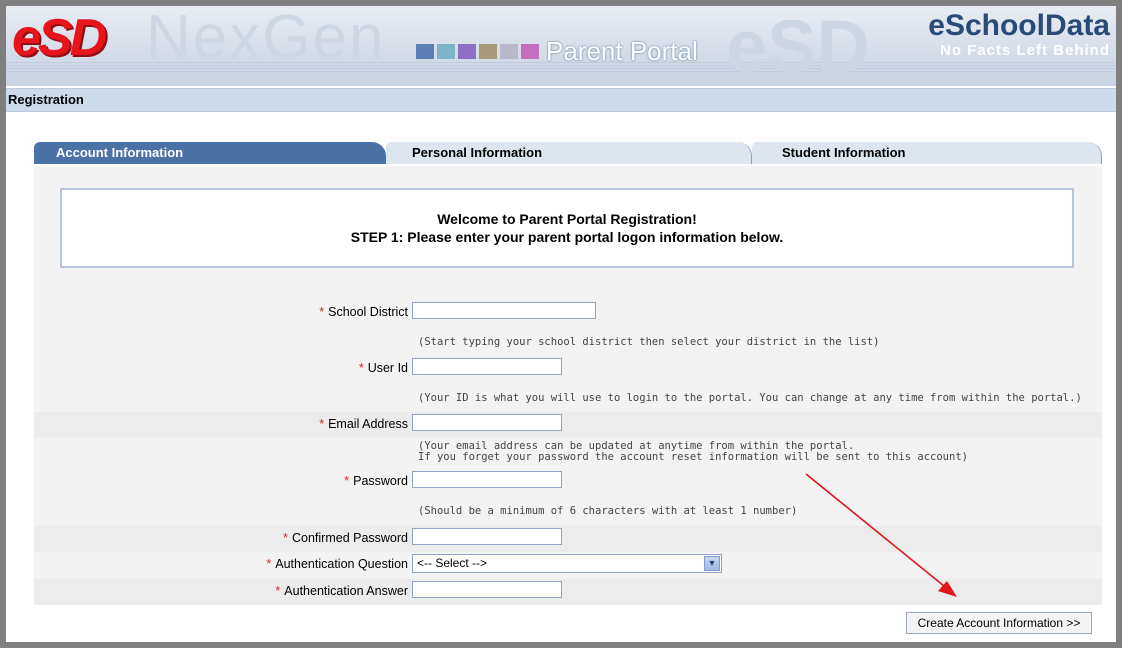 This screenshot has width=1122, height=648. Describe the element at coordinates (568, 482) in the screenshot. I see `password-row: * Password` at that location.